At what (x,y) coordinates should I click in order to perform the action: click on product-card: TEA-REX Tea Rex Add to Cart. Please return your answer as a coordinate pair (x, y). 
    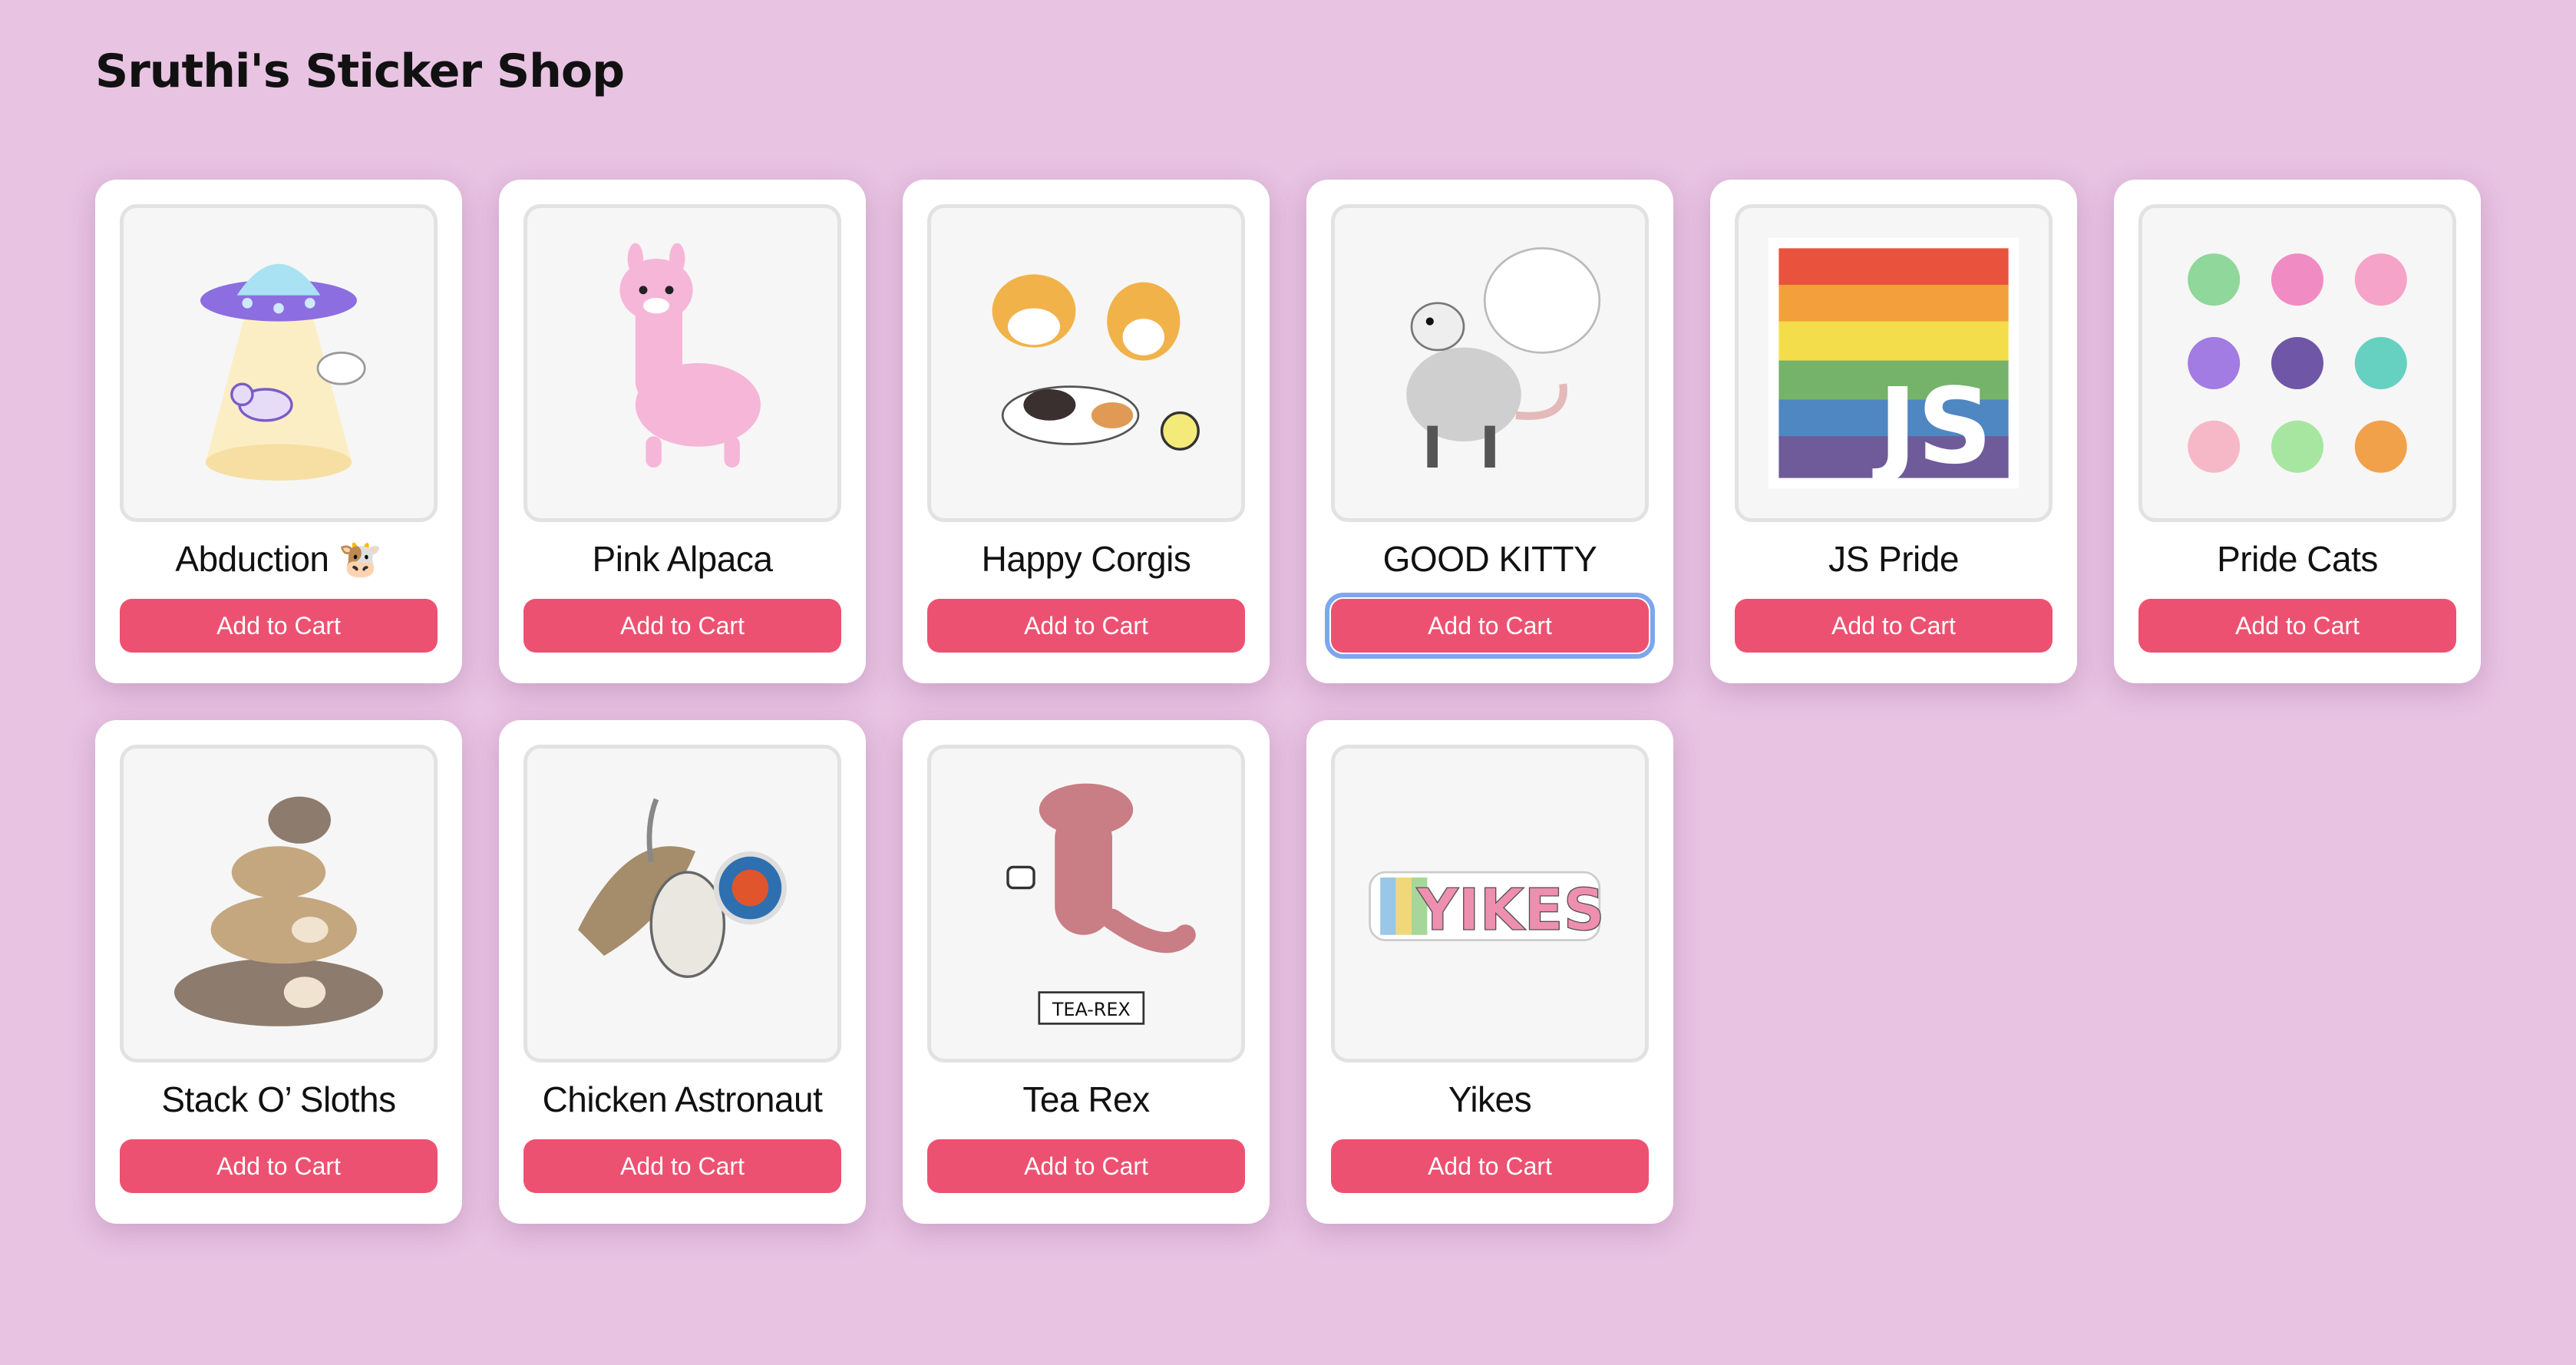
    Looking at the image, I should click on (1086, 972).